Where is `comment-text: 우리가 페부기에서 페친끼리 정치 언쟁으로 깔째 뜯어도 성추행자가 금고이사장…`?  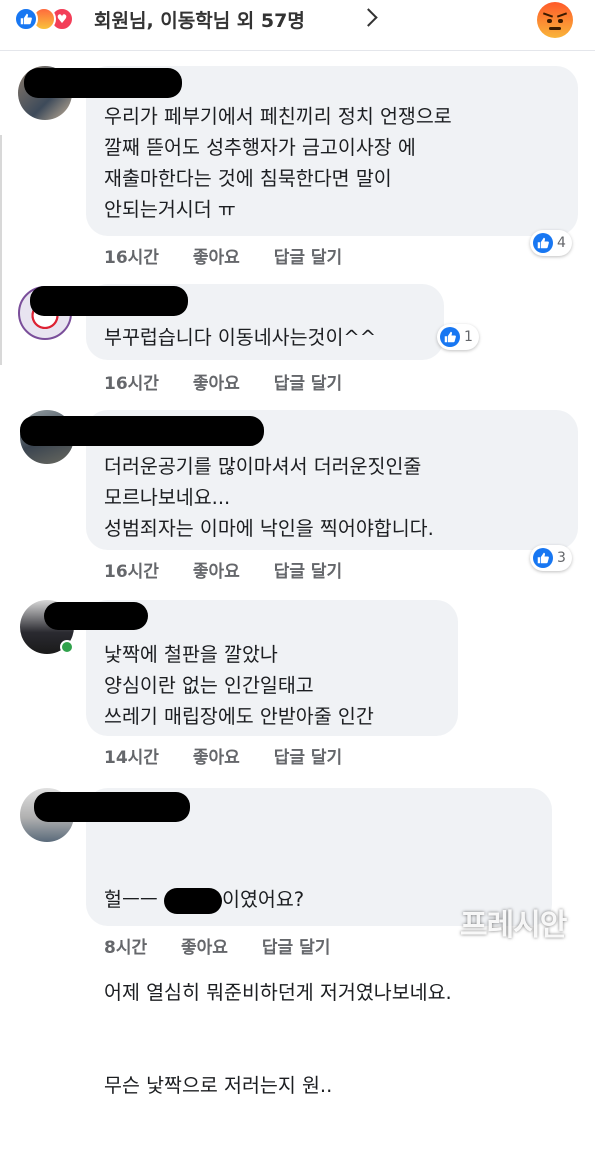
comment-text: 우리가 페부기에서 페친끼리 정치 언쟁으로 깔째 뜯어도 성추행자가 금고이사장… is located at coordinates (278, 163).